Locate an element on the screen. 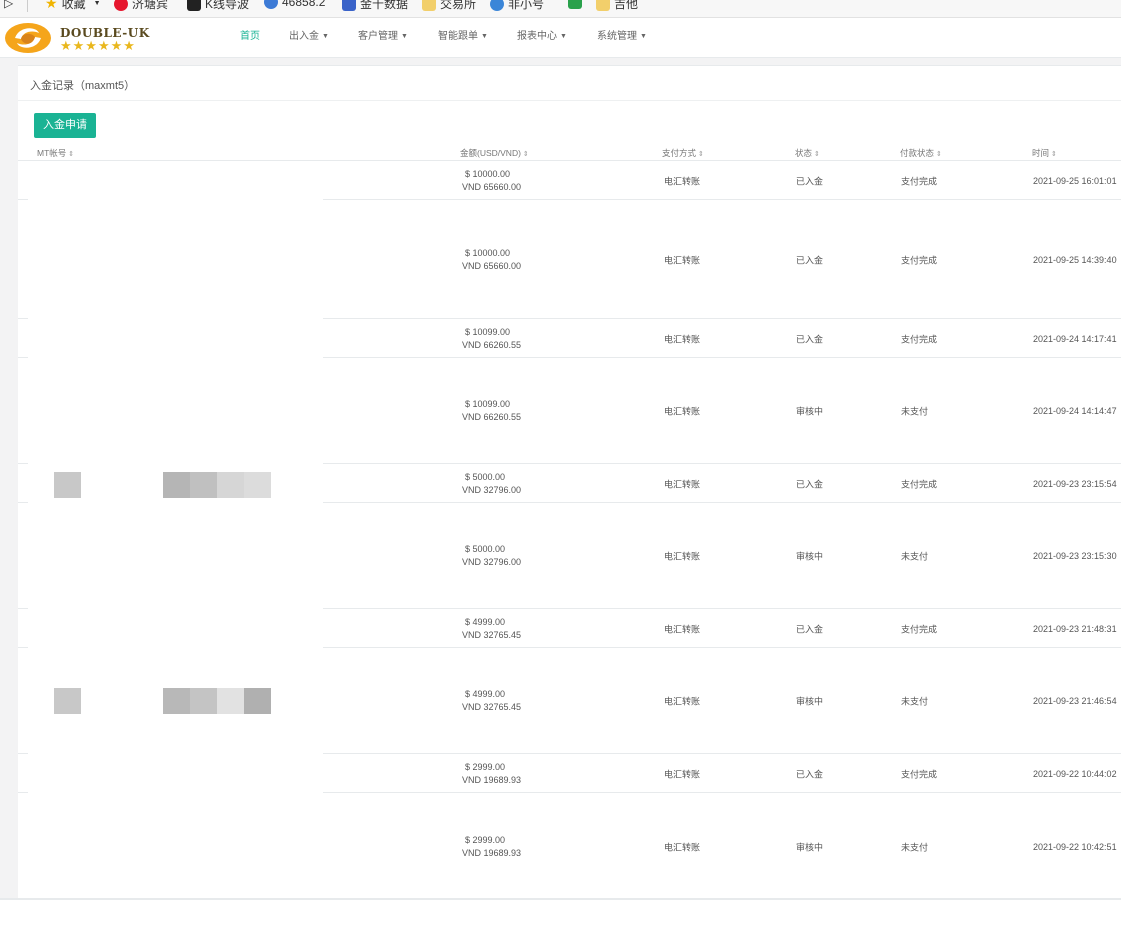 This screenshot has width=1121, height=940. time-cell: 2021-09-25 14:39:40 is located at coordinates (1075, 259).